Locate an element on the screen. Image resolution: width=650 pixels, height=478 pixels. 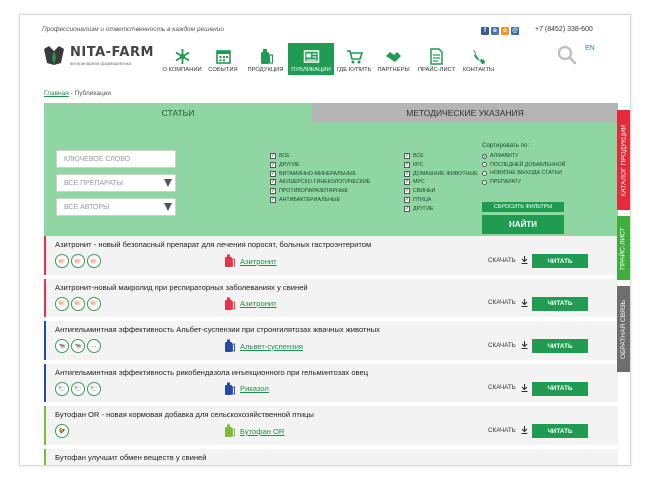
drug-group-checkbox-label: АНТИБАКТЕРИАЛЬНЫЕ is located at coordinates (310, 200).